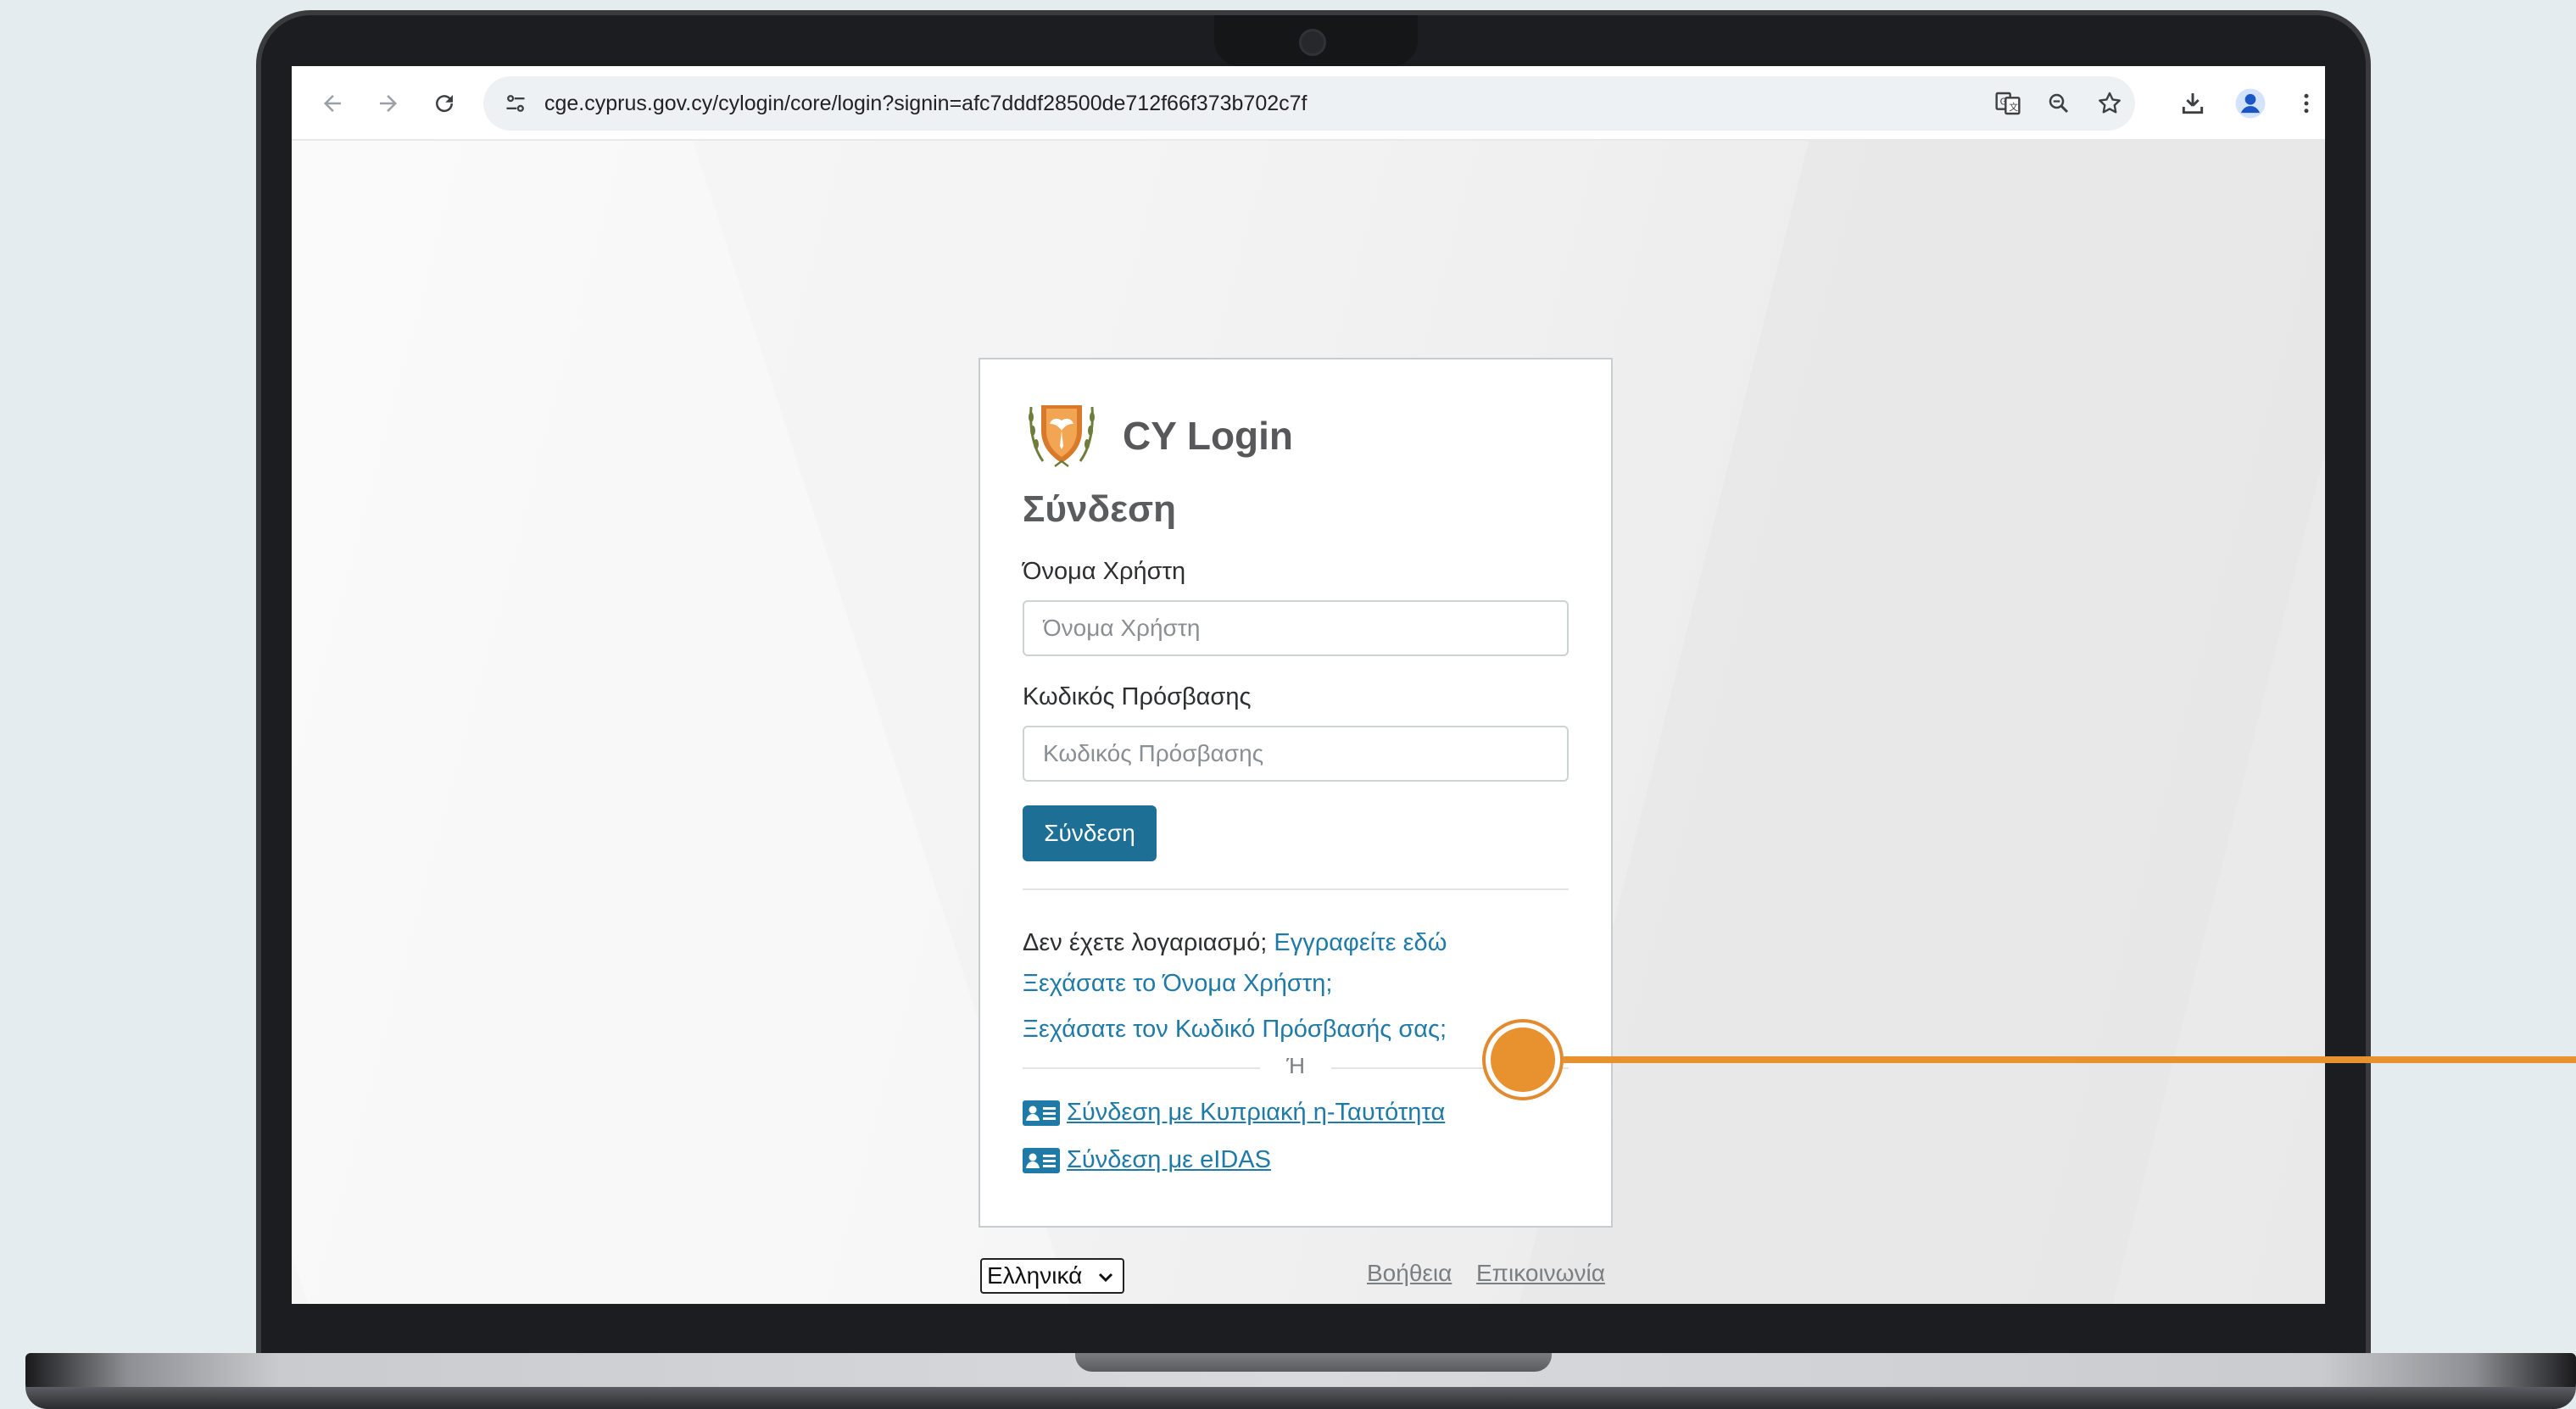  I want to click on username-label: Όνομα Χρήστη, so click(1104, 571).